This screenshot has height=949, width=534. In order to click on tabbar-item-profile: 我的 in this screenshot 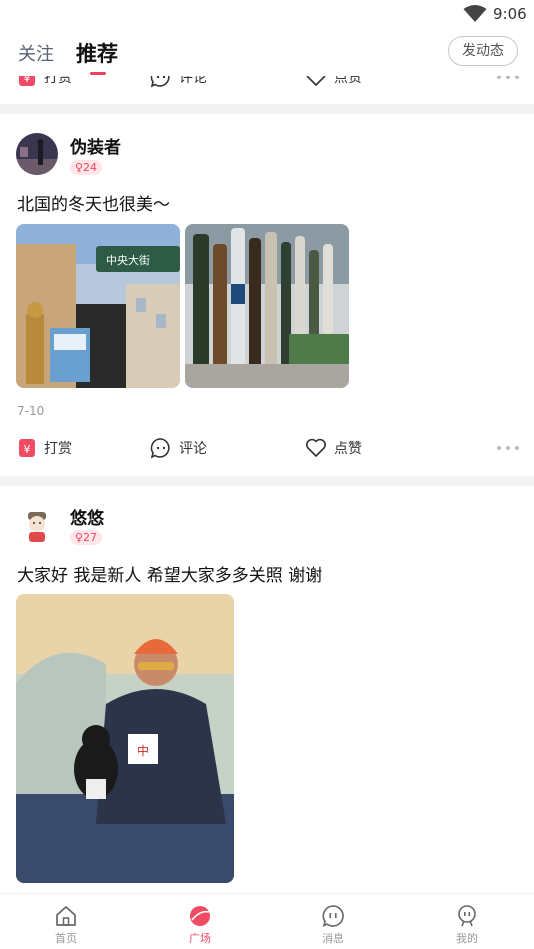, I will do `click(467, 925)`.